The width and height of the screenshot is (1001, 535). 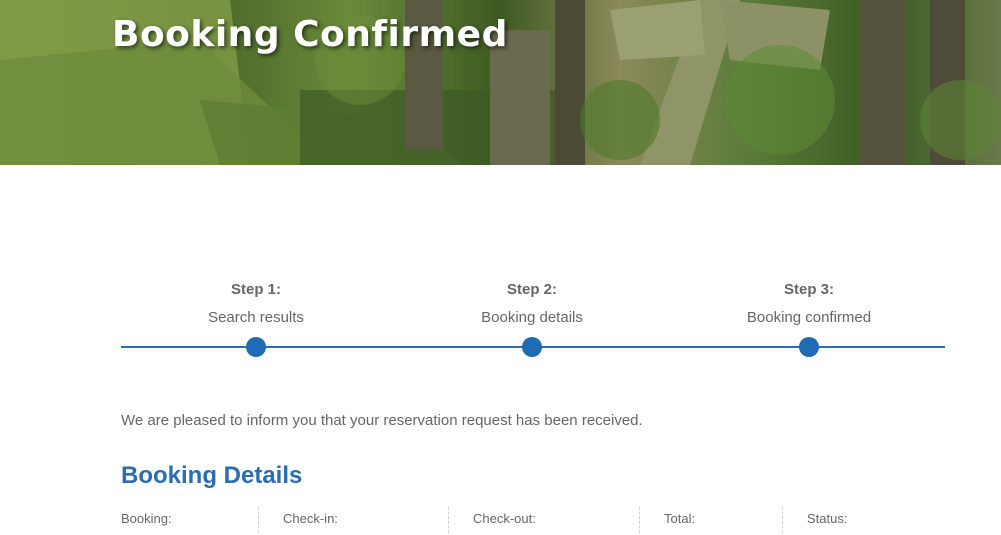 What do you see at coordinates (504, 518) in the screenshot?
I see `check-out-column-label: Check-out:` at bounding box center [504, 518].